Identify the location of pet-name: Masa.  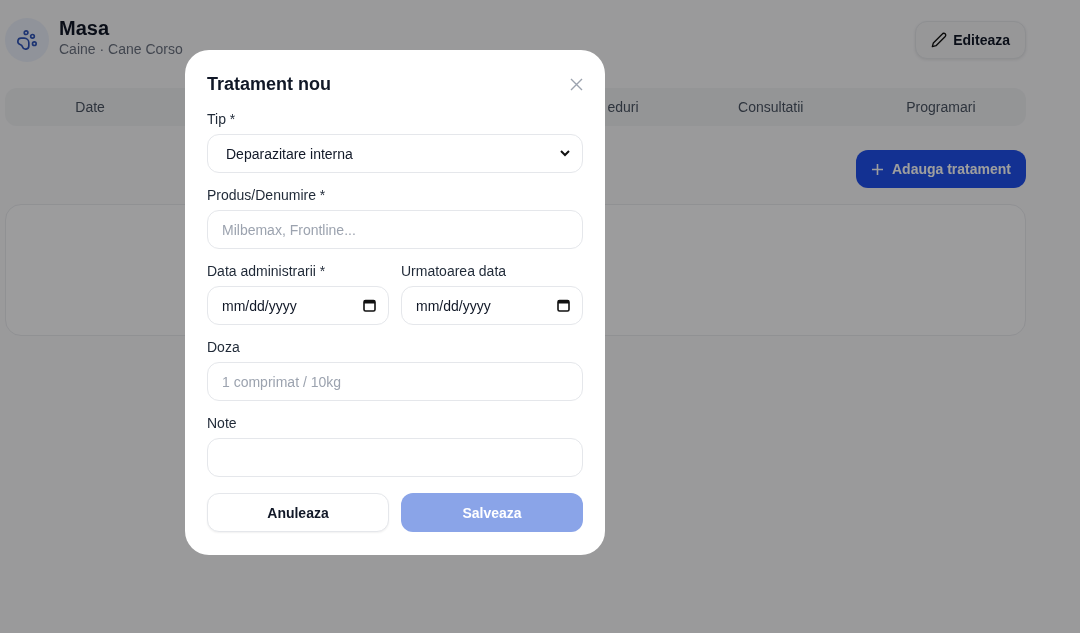
(85, 28).